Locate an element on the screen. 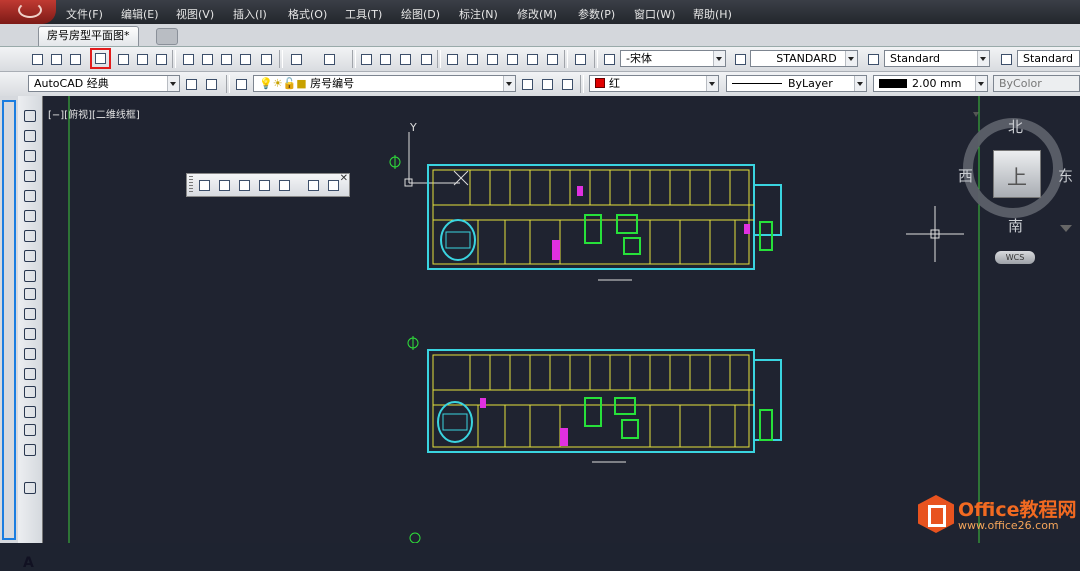 The height and width of the screenshot is (571, 1080). floating-3d-toolbar: ✕ is located at coordinates (268, 185).